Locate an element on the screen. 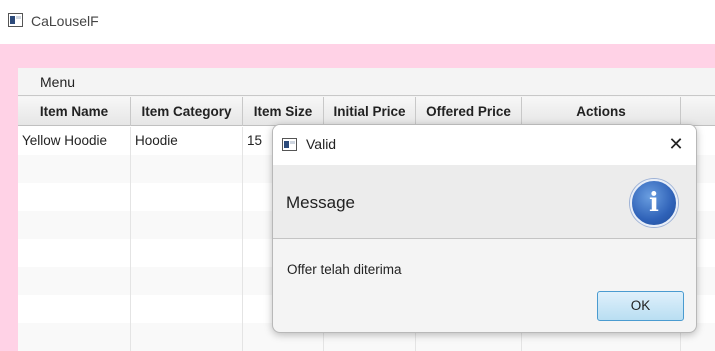 Image resolution: width=715 pixels, height=351 pixels. dialog-titlebar: Valid ✕ is located at coordinates (484, 145).